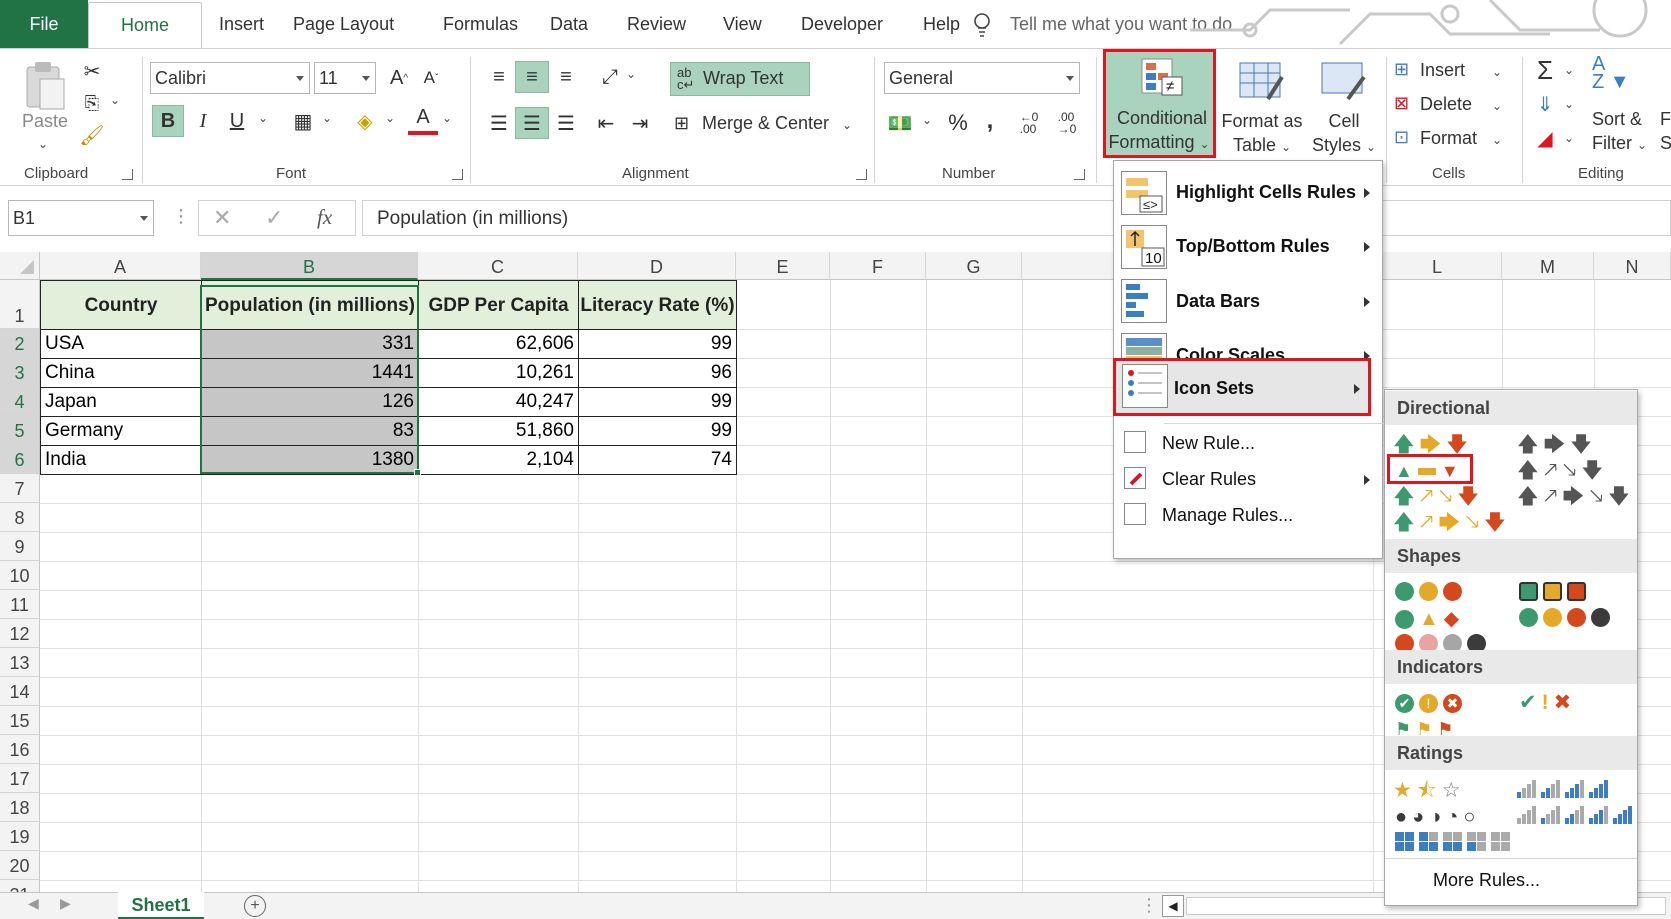  I want to click on align-right-icon: ☰, so click(566, 123).